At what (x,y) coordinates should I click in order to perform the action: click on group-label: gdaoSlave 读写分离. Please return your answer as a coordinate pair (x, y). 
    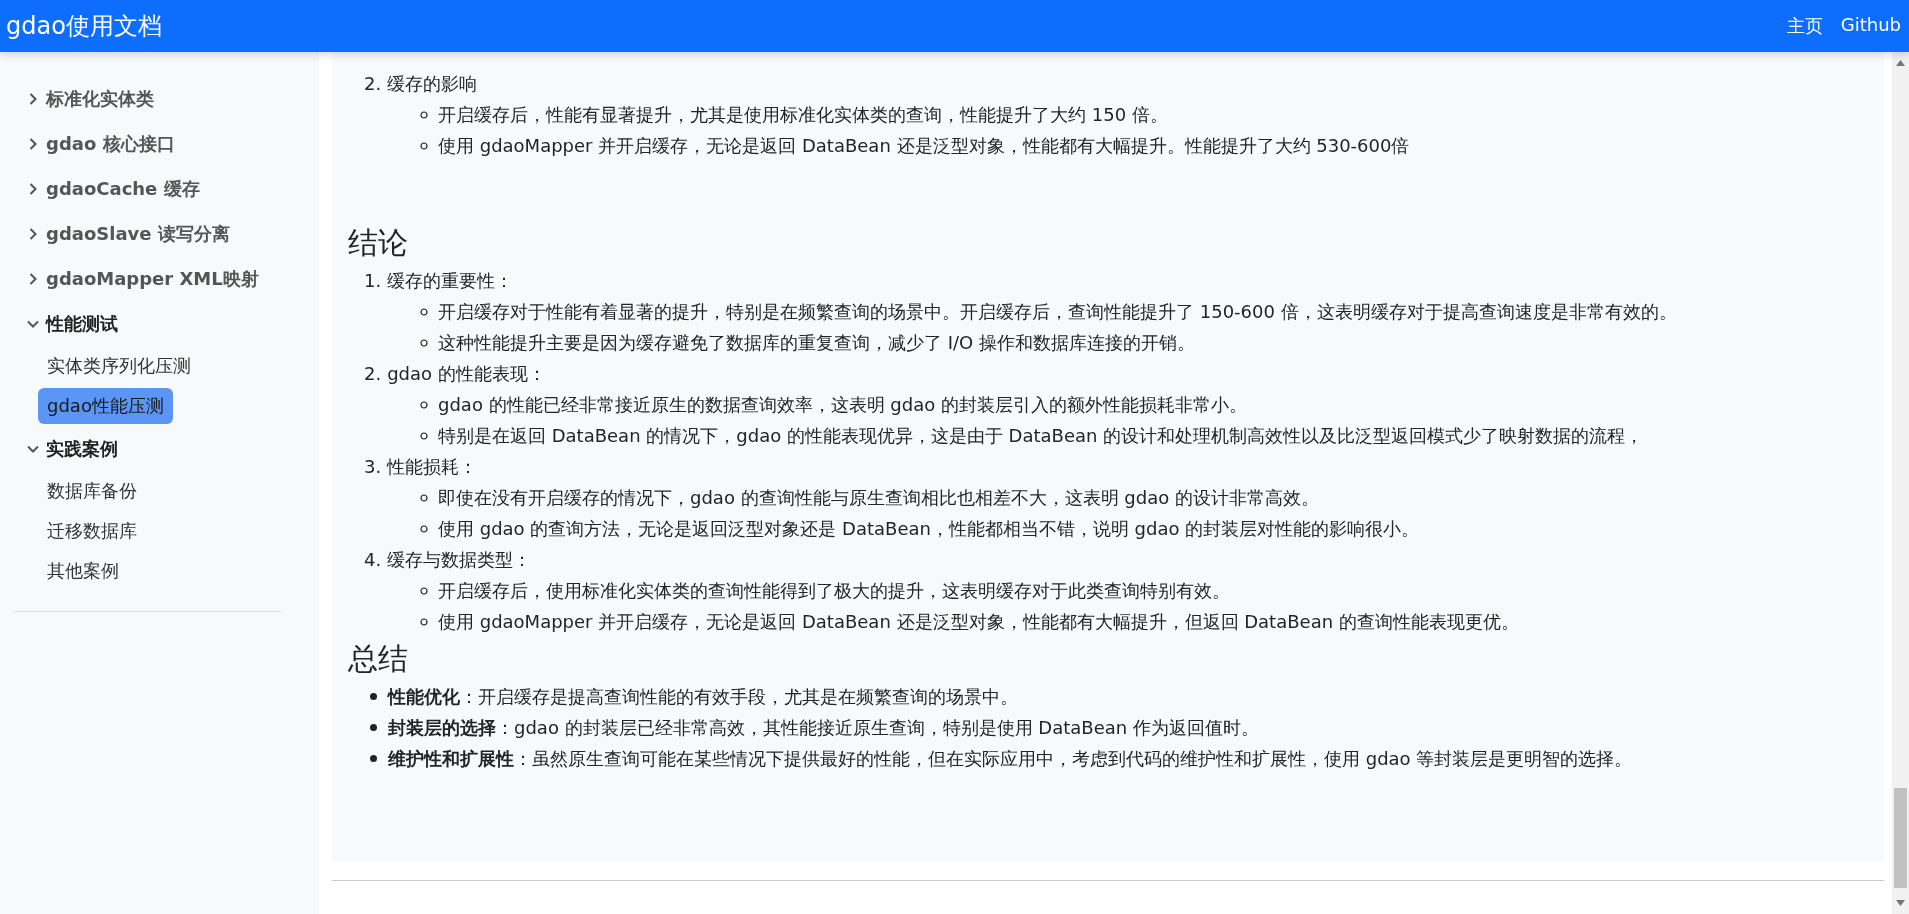
    Looking at the image, I should click on (138, 233).